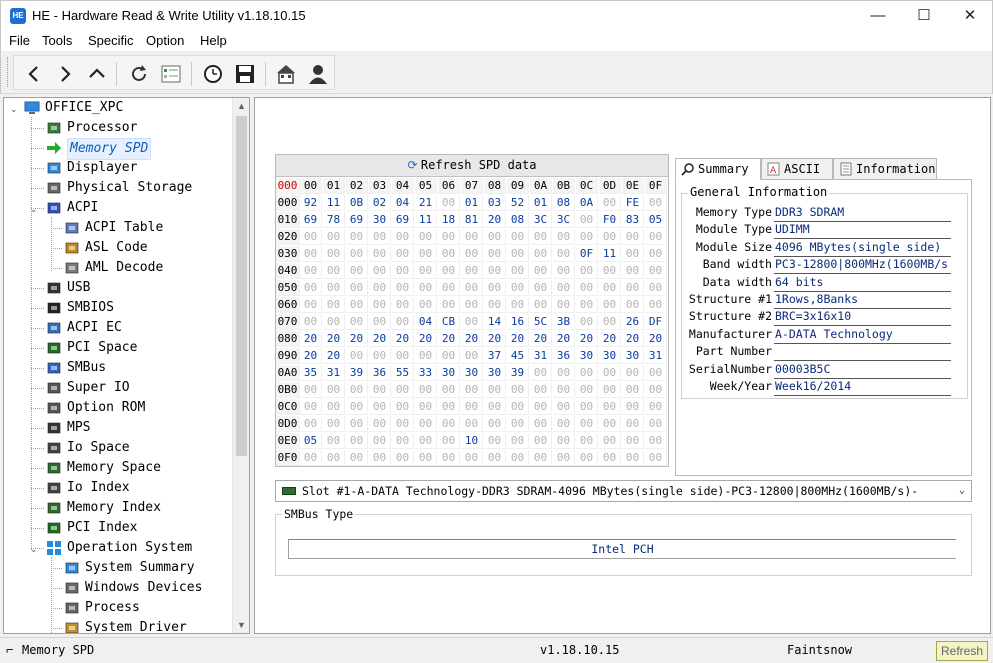  Describe the element at coordinates (286, 74) in the screenshot. I see `home-icon` at that location.